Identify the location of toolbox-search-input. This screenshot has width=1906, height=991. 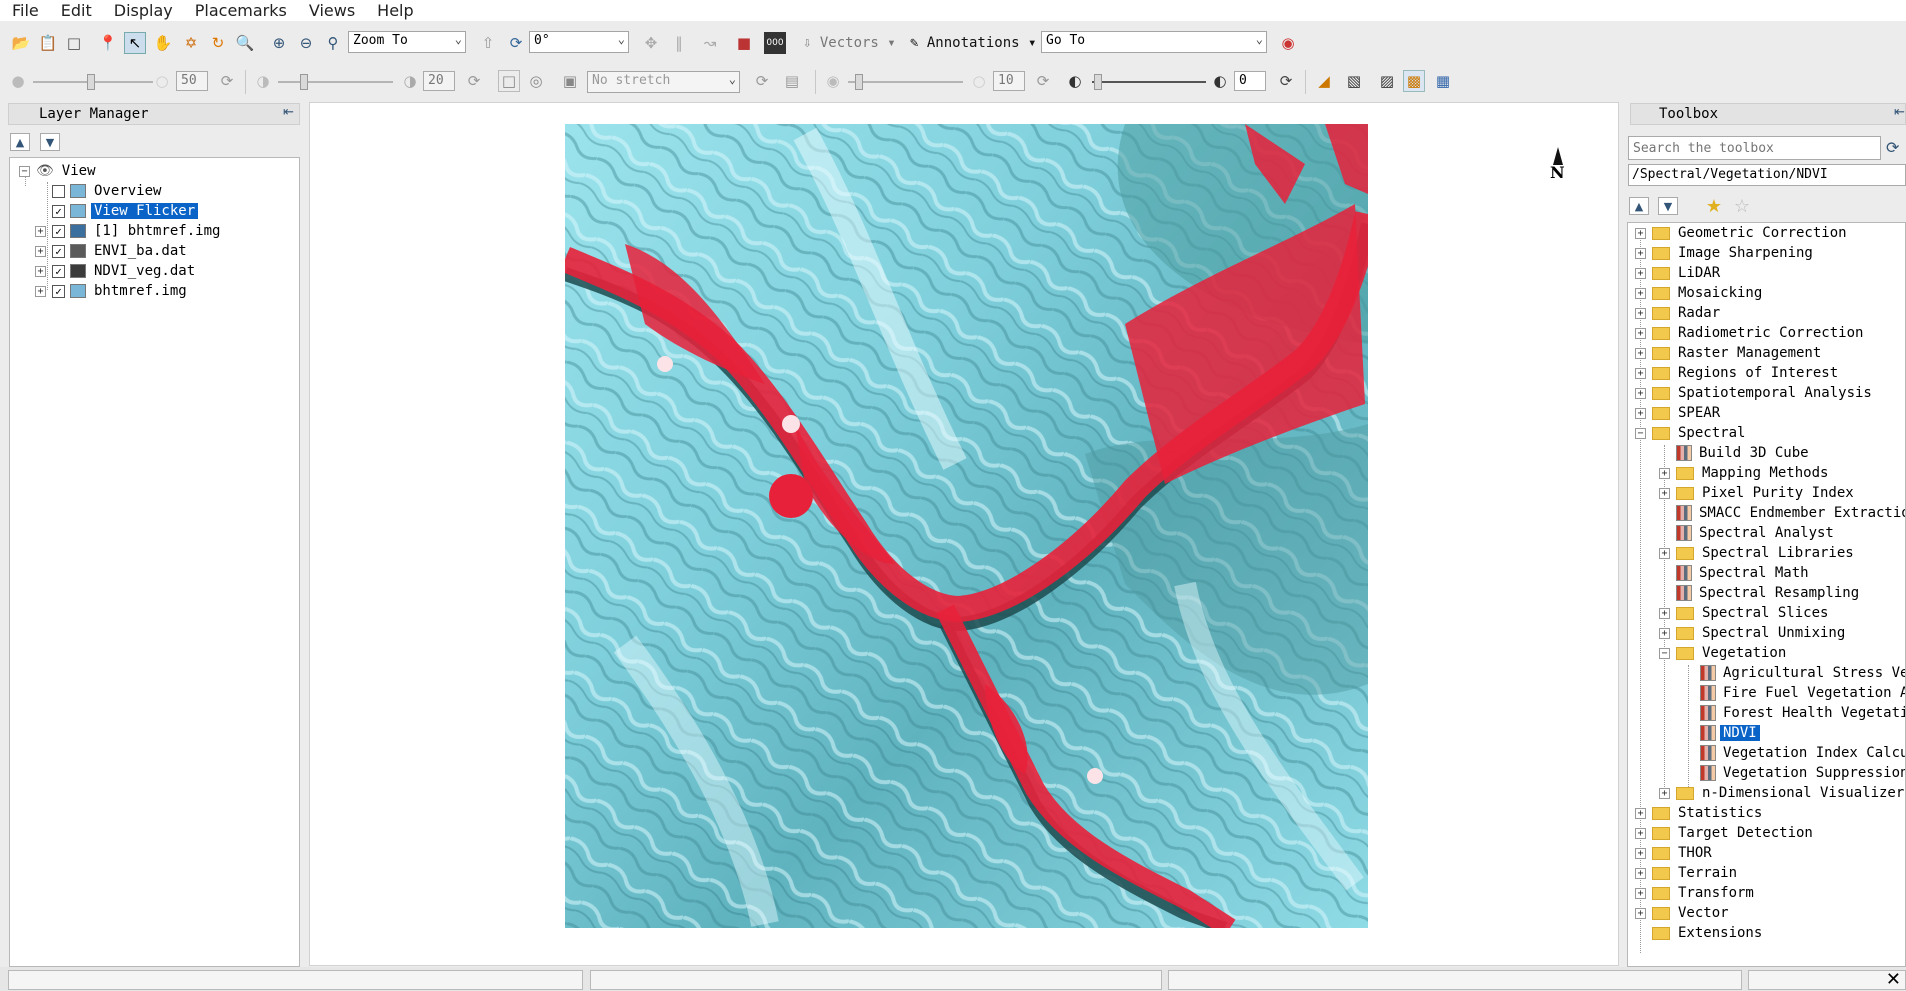
(1754, 148).